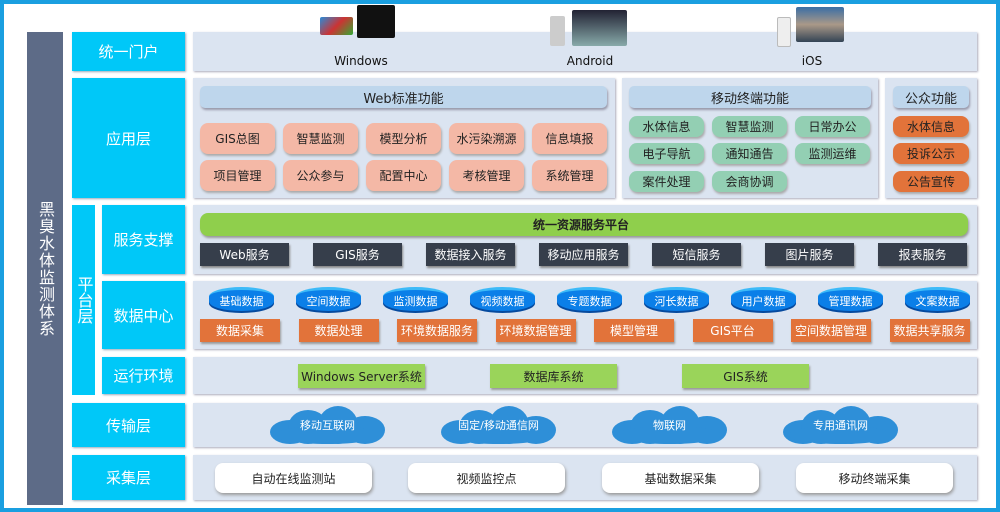 Image resolution: width=1000 pixels, height=512 pixels. Describe the element at coordinates (128, 138) in the screenshot. I see `layer-label-application: 应用层` at that location.